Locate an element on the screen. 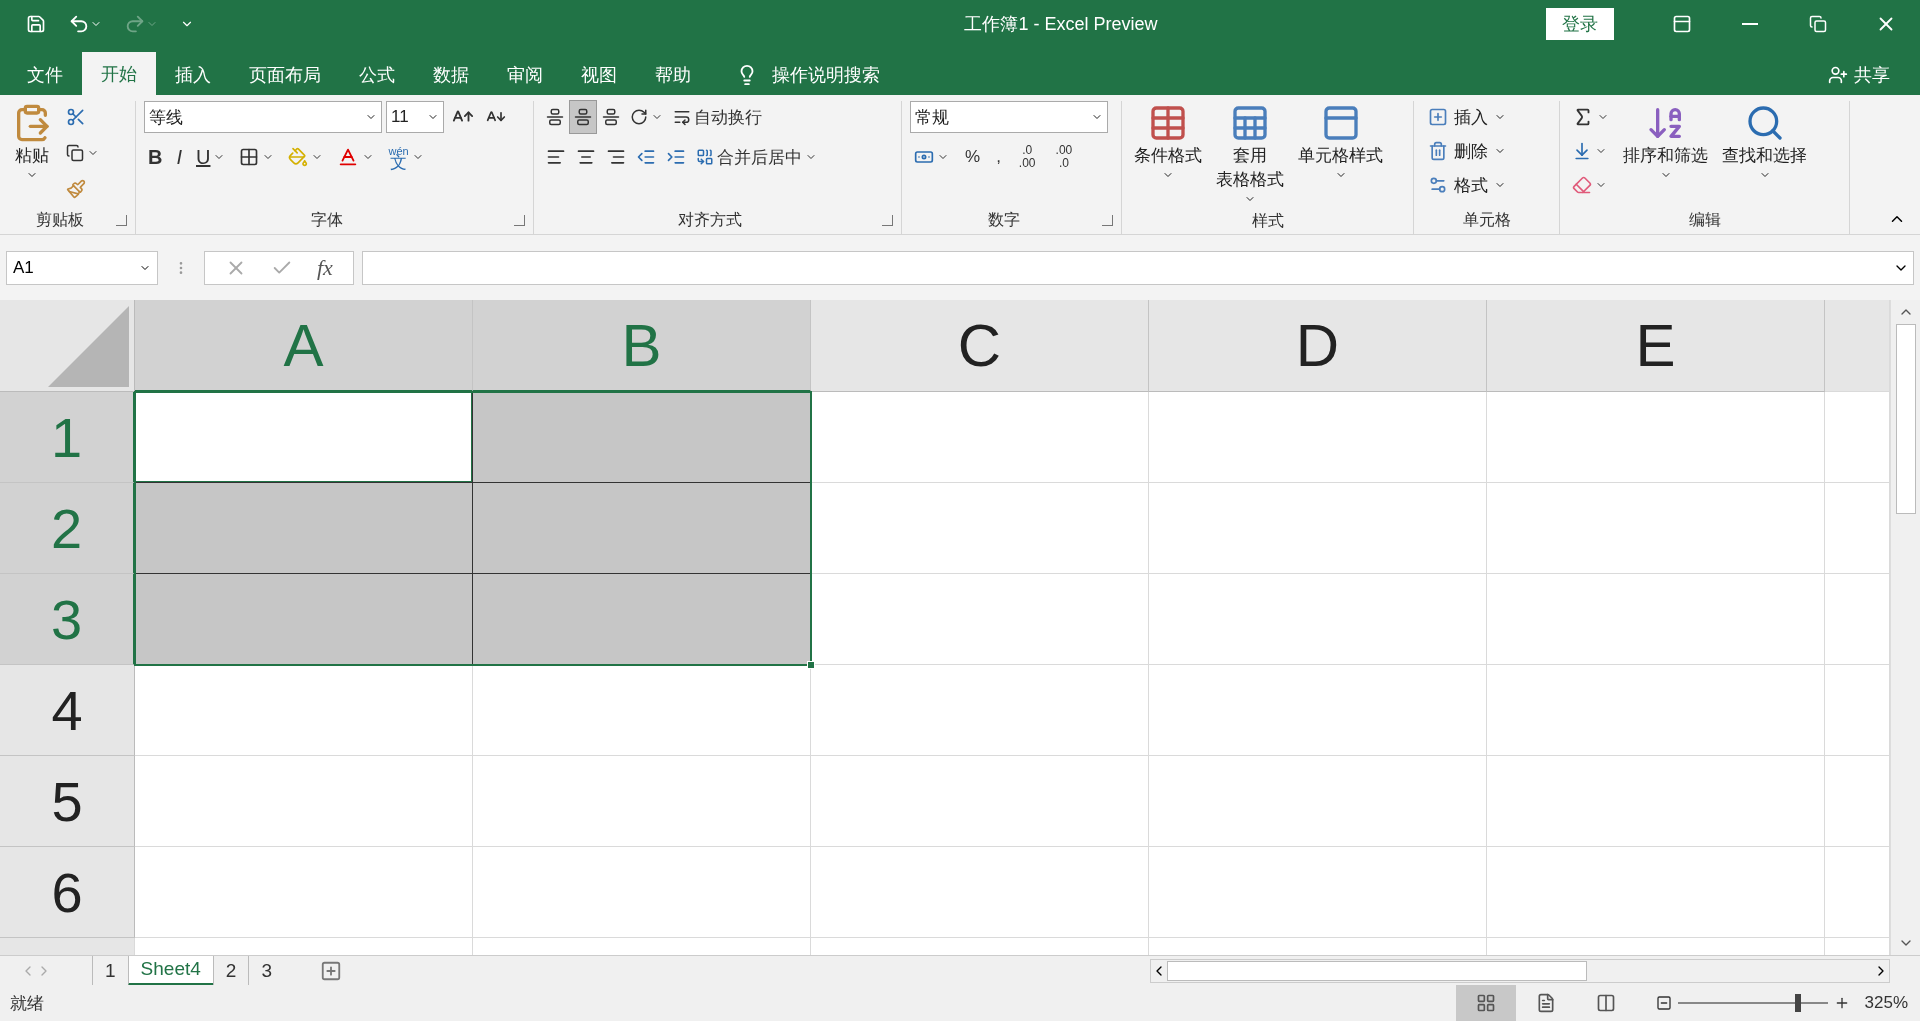 The height and width of the screenshot is (1021, 1920). ribbon-tab: 公式 is located at coordinates (377, 75).